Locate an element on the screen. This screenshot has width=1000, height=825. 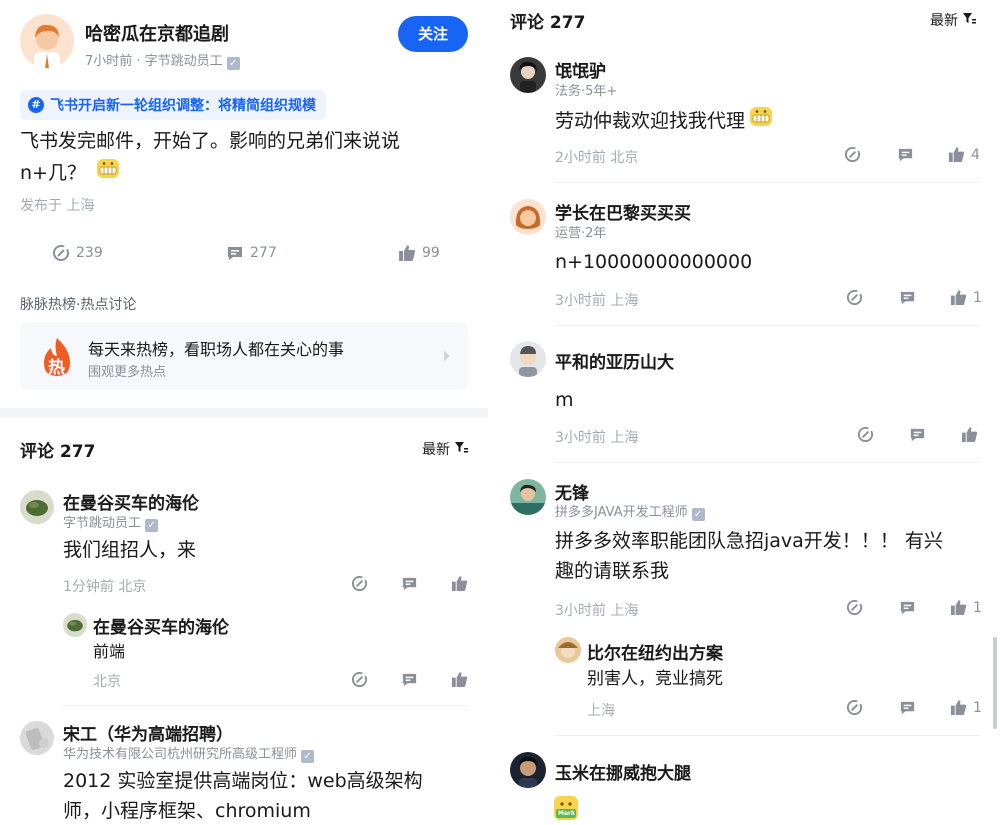
comment-author-role: 华为技术有限公司杭州研究所高级工程师 ✓ is located at coordinates (189, 753).